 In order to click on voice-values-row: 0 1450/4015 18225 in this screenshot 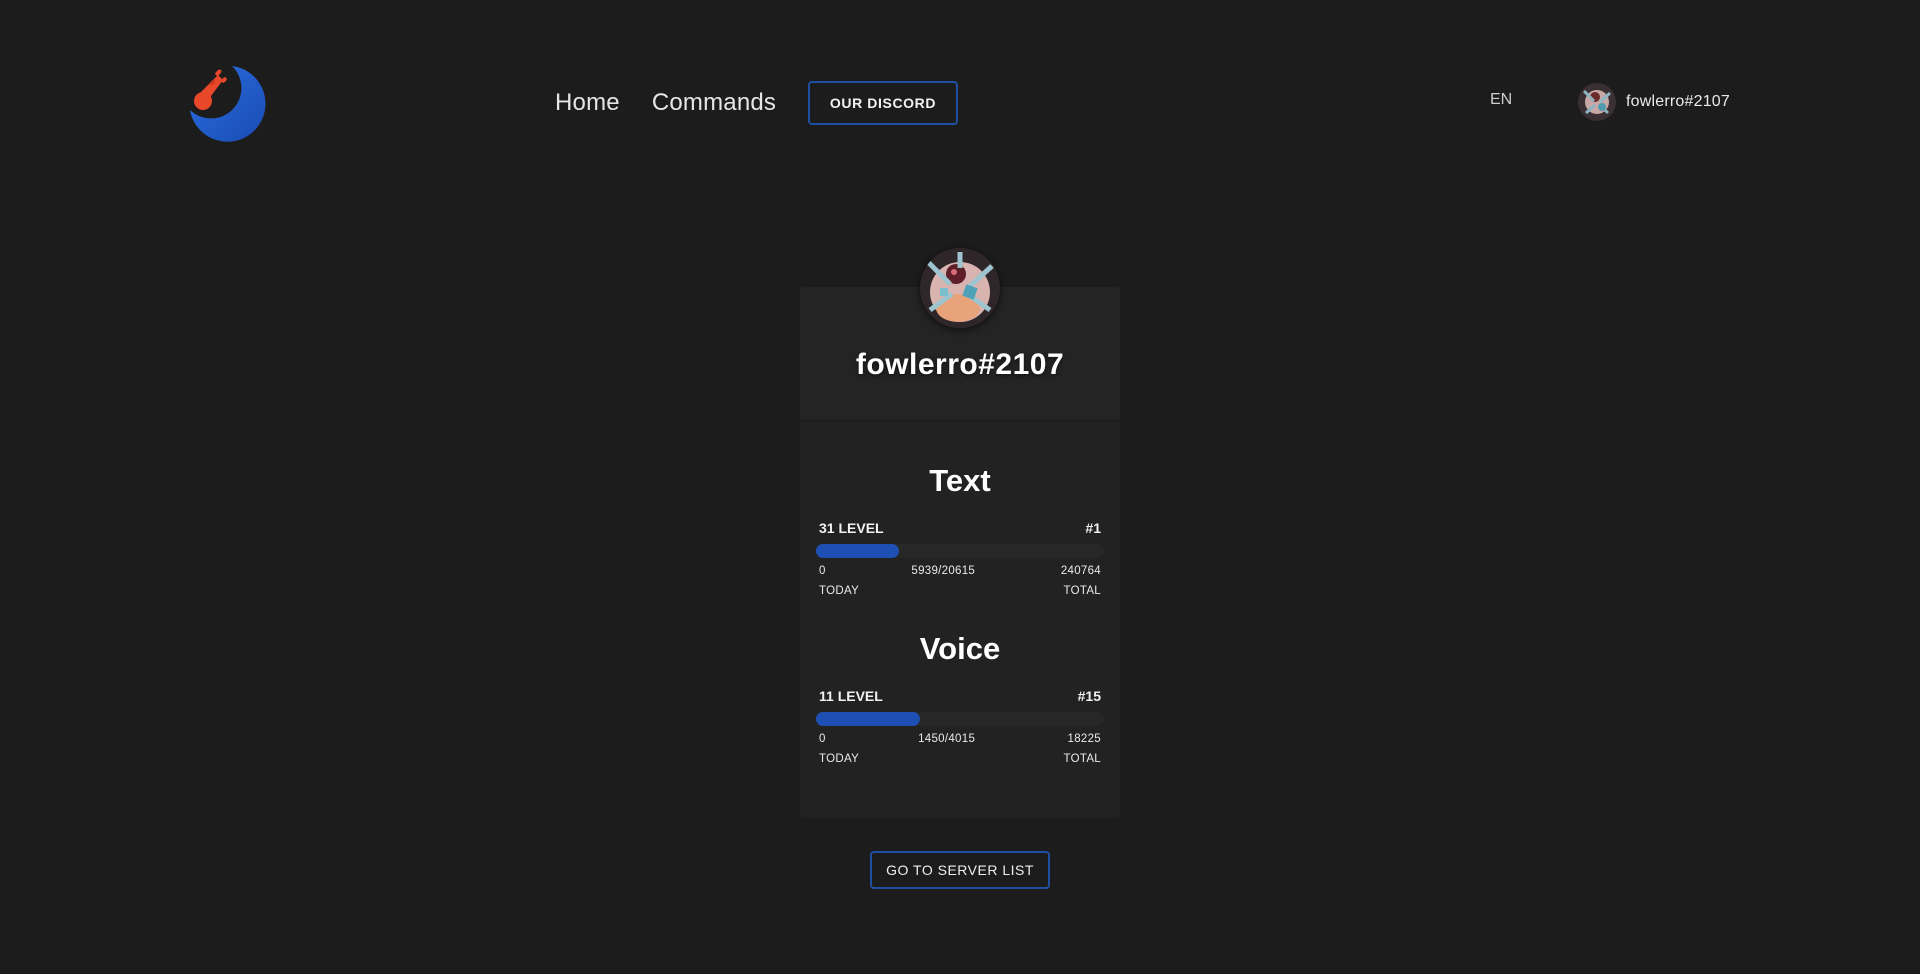, I will do `click(960, 739)`.